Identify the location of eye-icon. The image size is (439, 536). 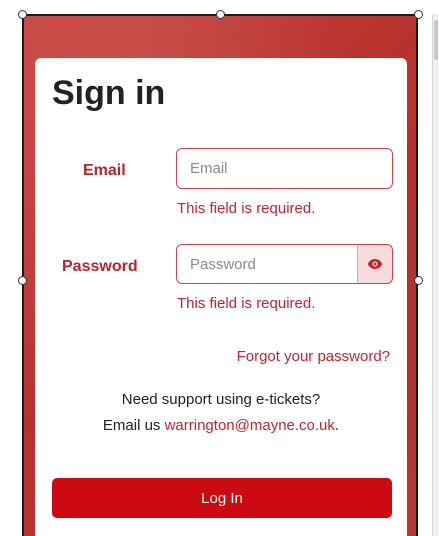
(375, 264).